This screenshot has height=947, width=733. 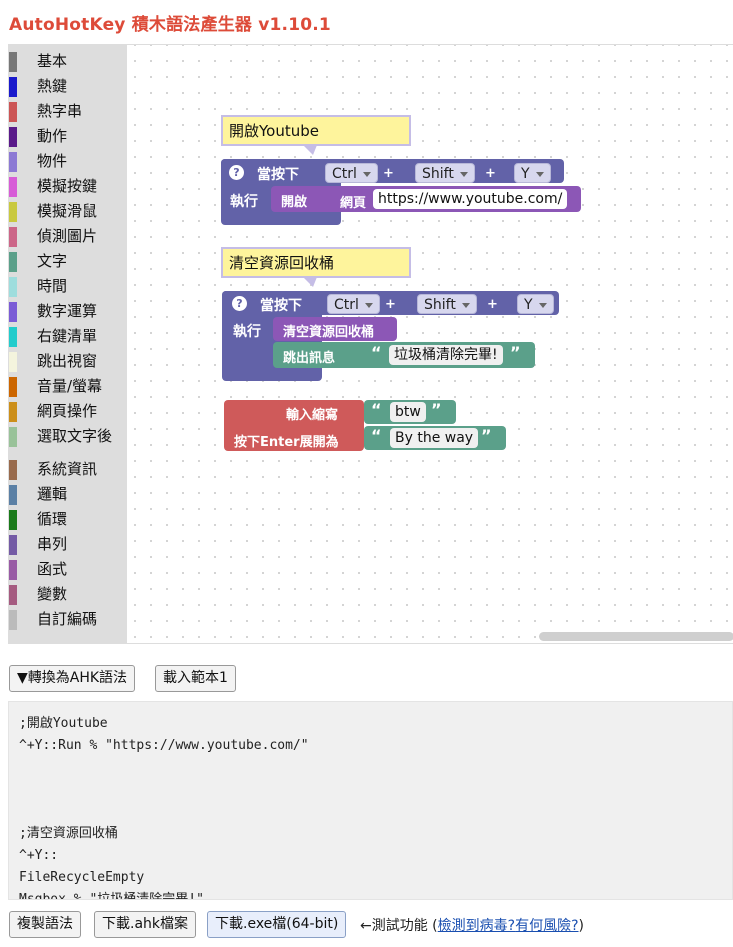 I want to click on convert-to-ahk-button: ▼轉換為AHK語法, so click(x=72, y=678).